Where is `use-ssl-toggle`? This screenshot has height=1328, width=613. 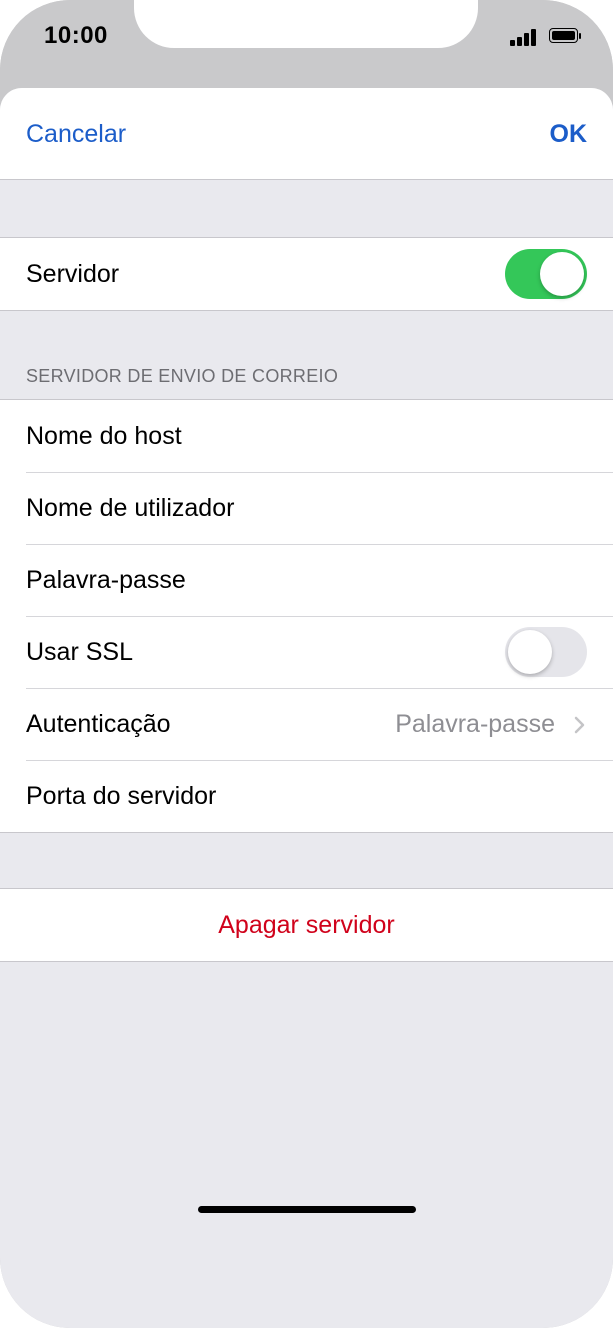 use-ssl-toggle is located at coordinates (546, 652).